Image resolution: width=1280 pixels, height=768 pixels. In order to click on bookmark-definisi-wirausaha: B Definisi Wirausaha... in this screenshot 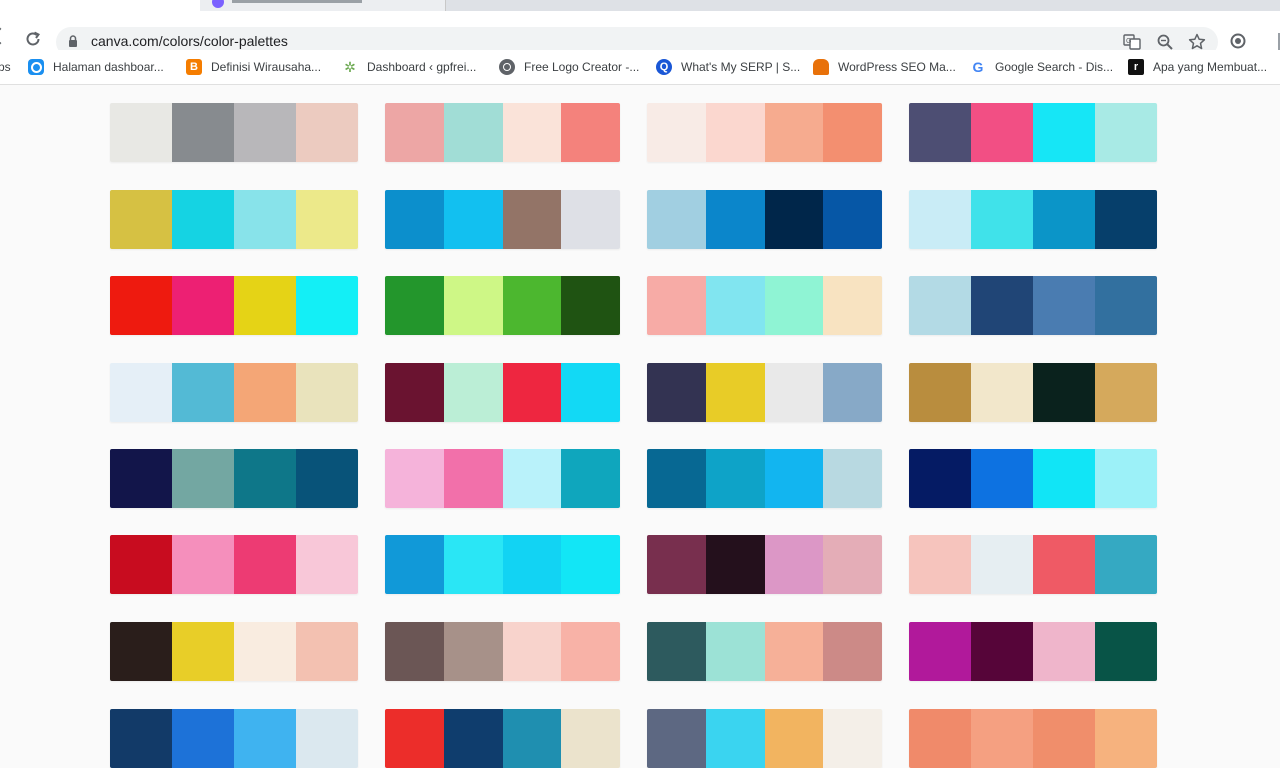, I will do `click(253, 67)`.